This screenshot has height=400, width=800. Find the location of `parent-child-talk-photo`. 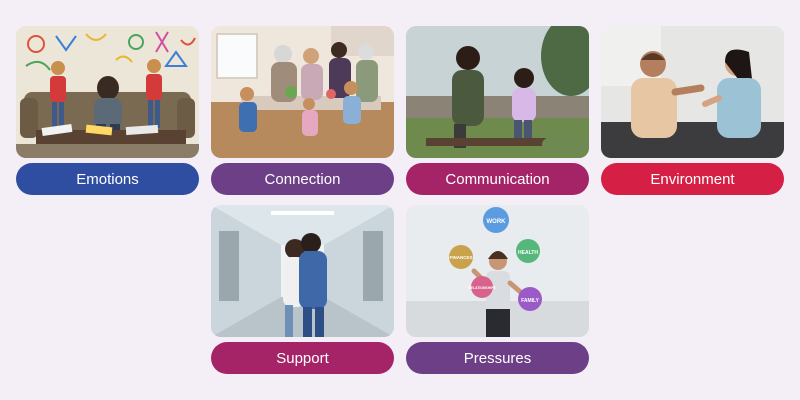

parent-child-talk-photo is located at coordinates (497, 92).